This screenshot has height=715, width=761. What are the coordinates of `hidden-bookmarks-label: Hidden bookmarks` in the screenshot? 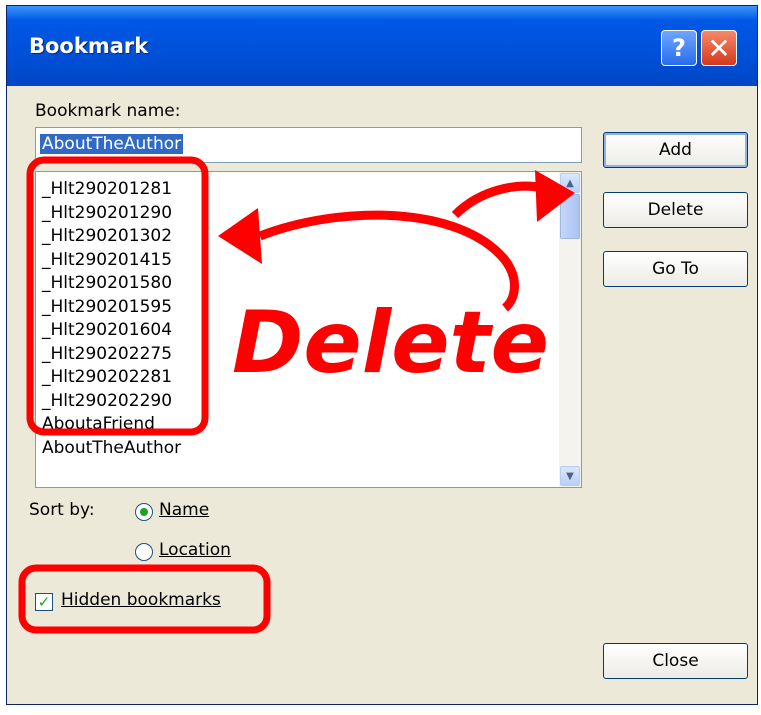 It's located at (141, 600).